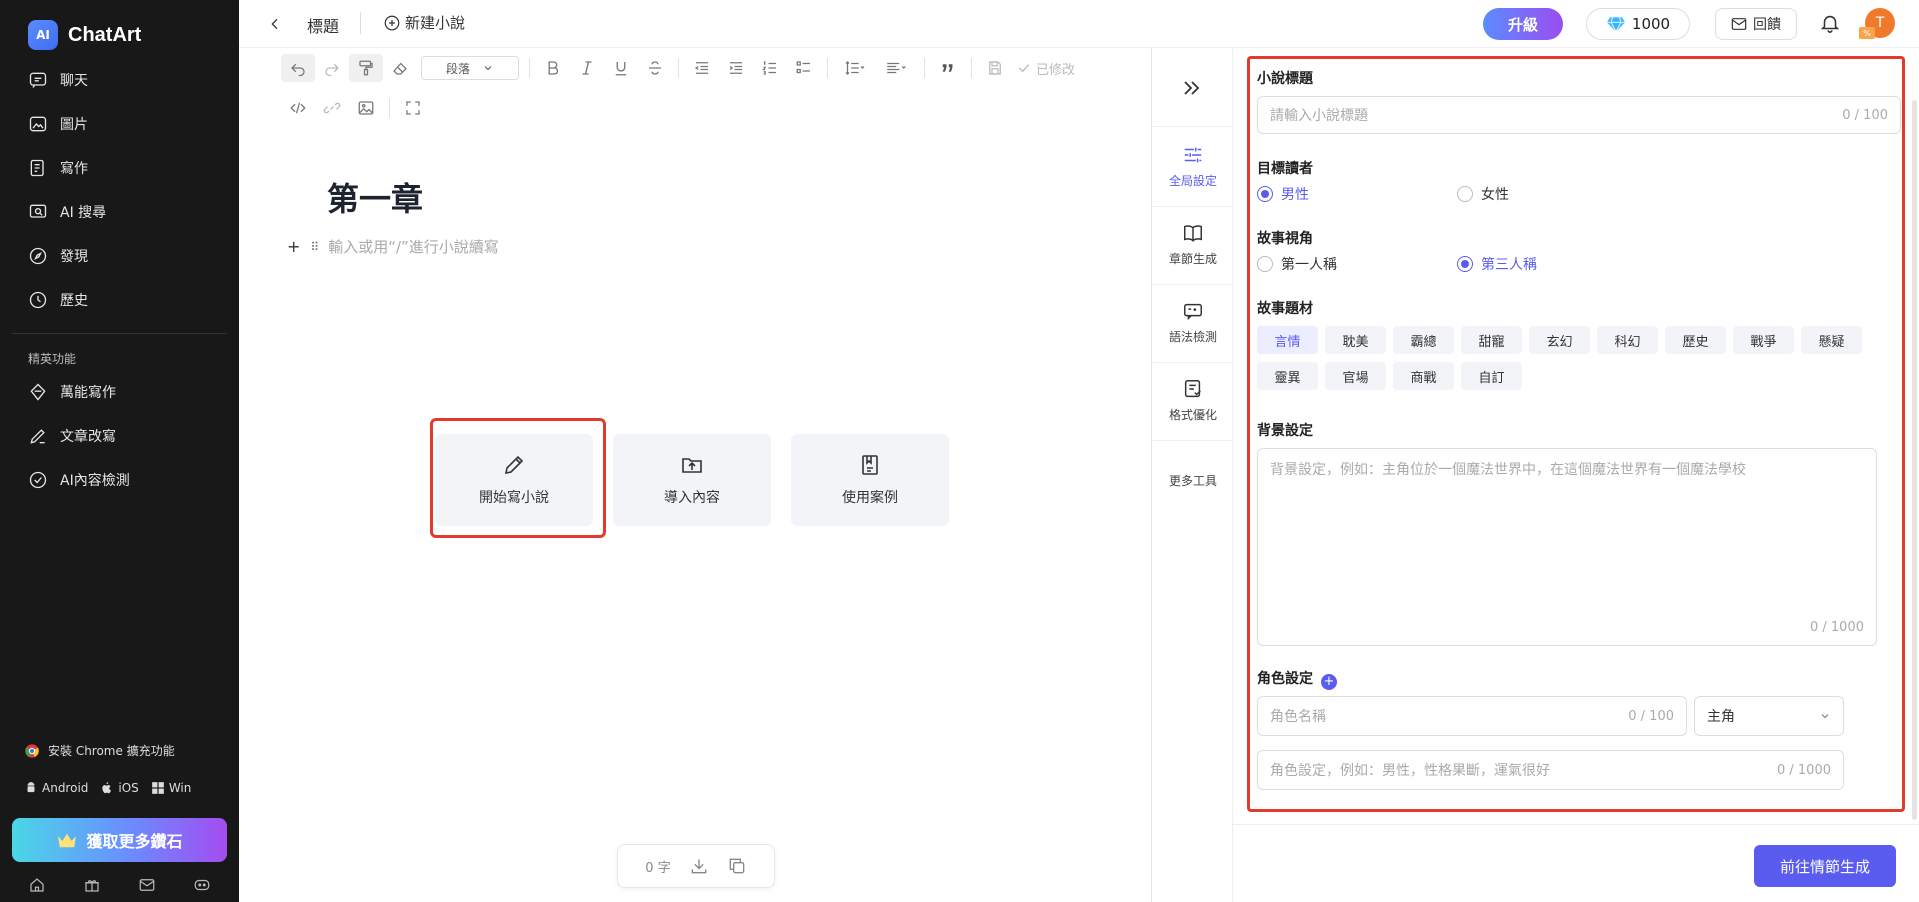 This screenshot has height=902, width=1919. I want to click on download-icon, so click(699, 866).